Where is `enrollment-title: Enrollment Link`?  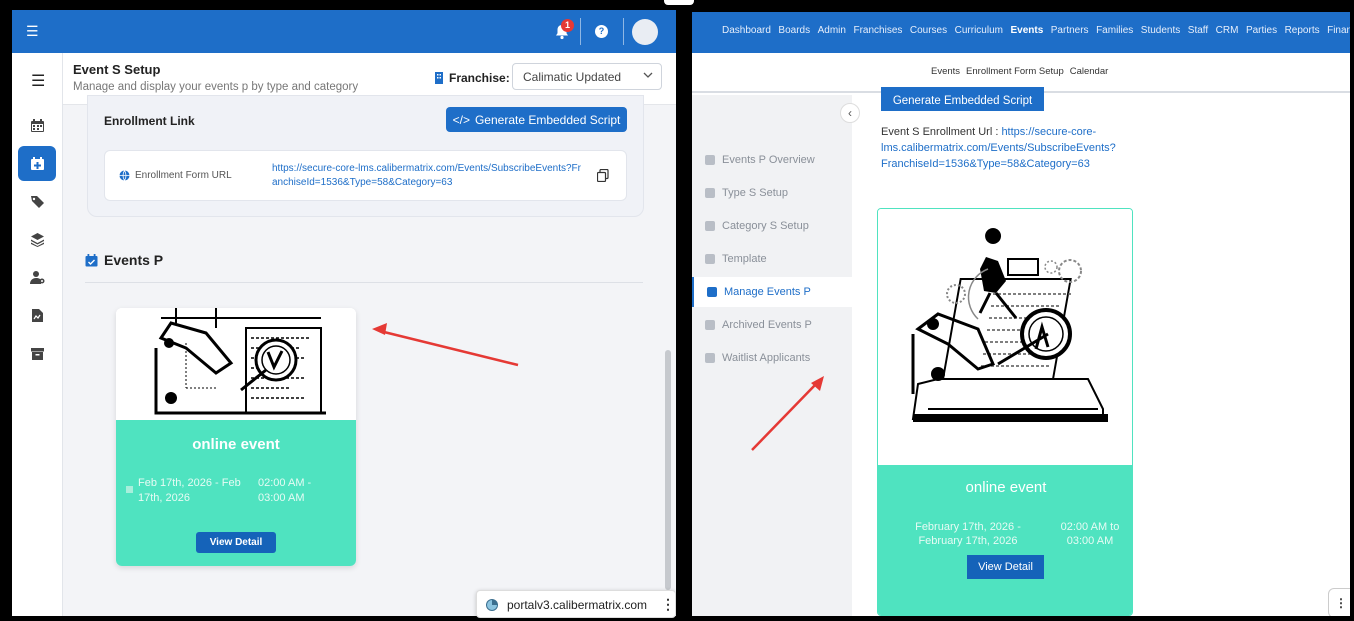
enrollment-title: Enrollment Link is located at coordinates (149, 121).